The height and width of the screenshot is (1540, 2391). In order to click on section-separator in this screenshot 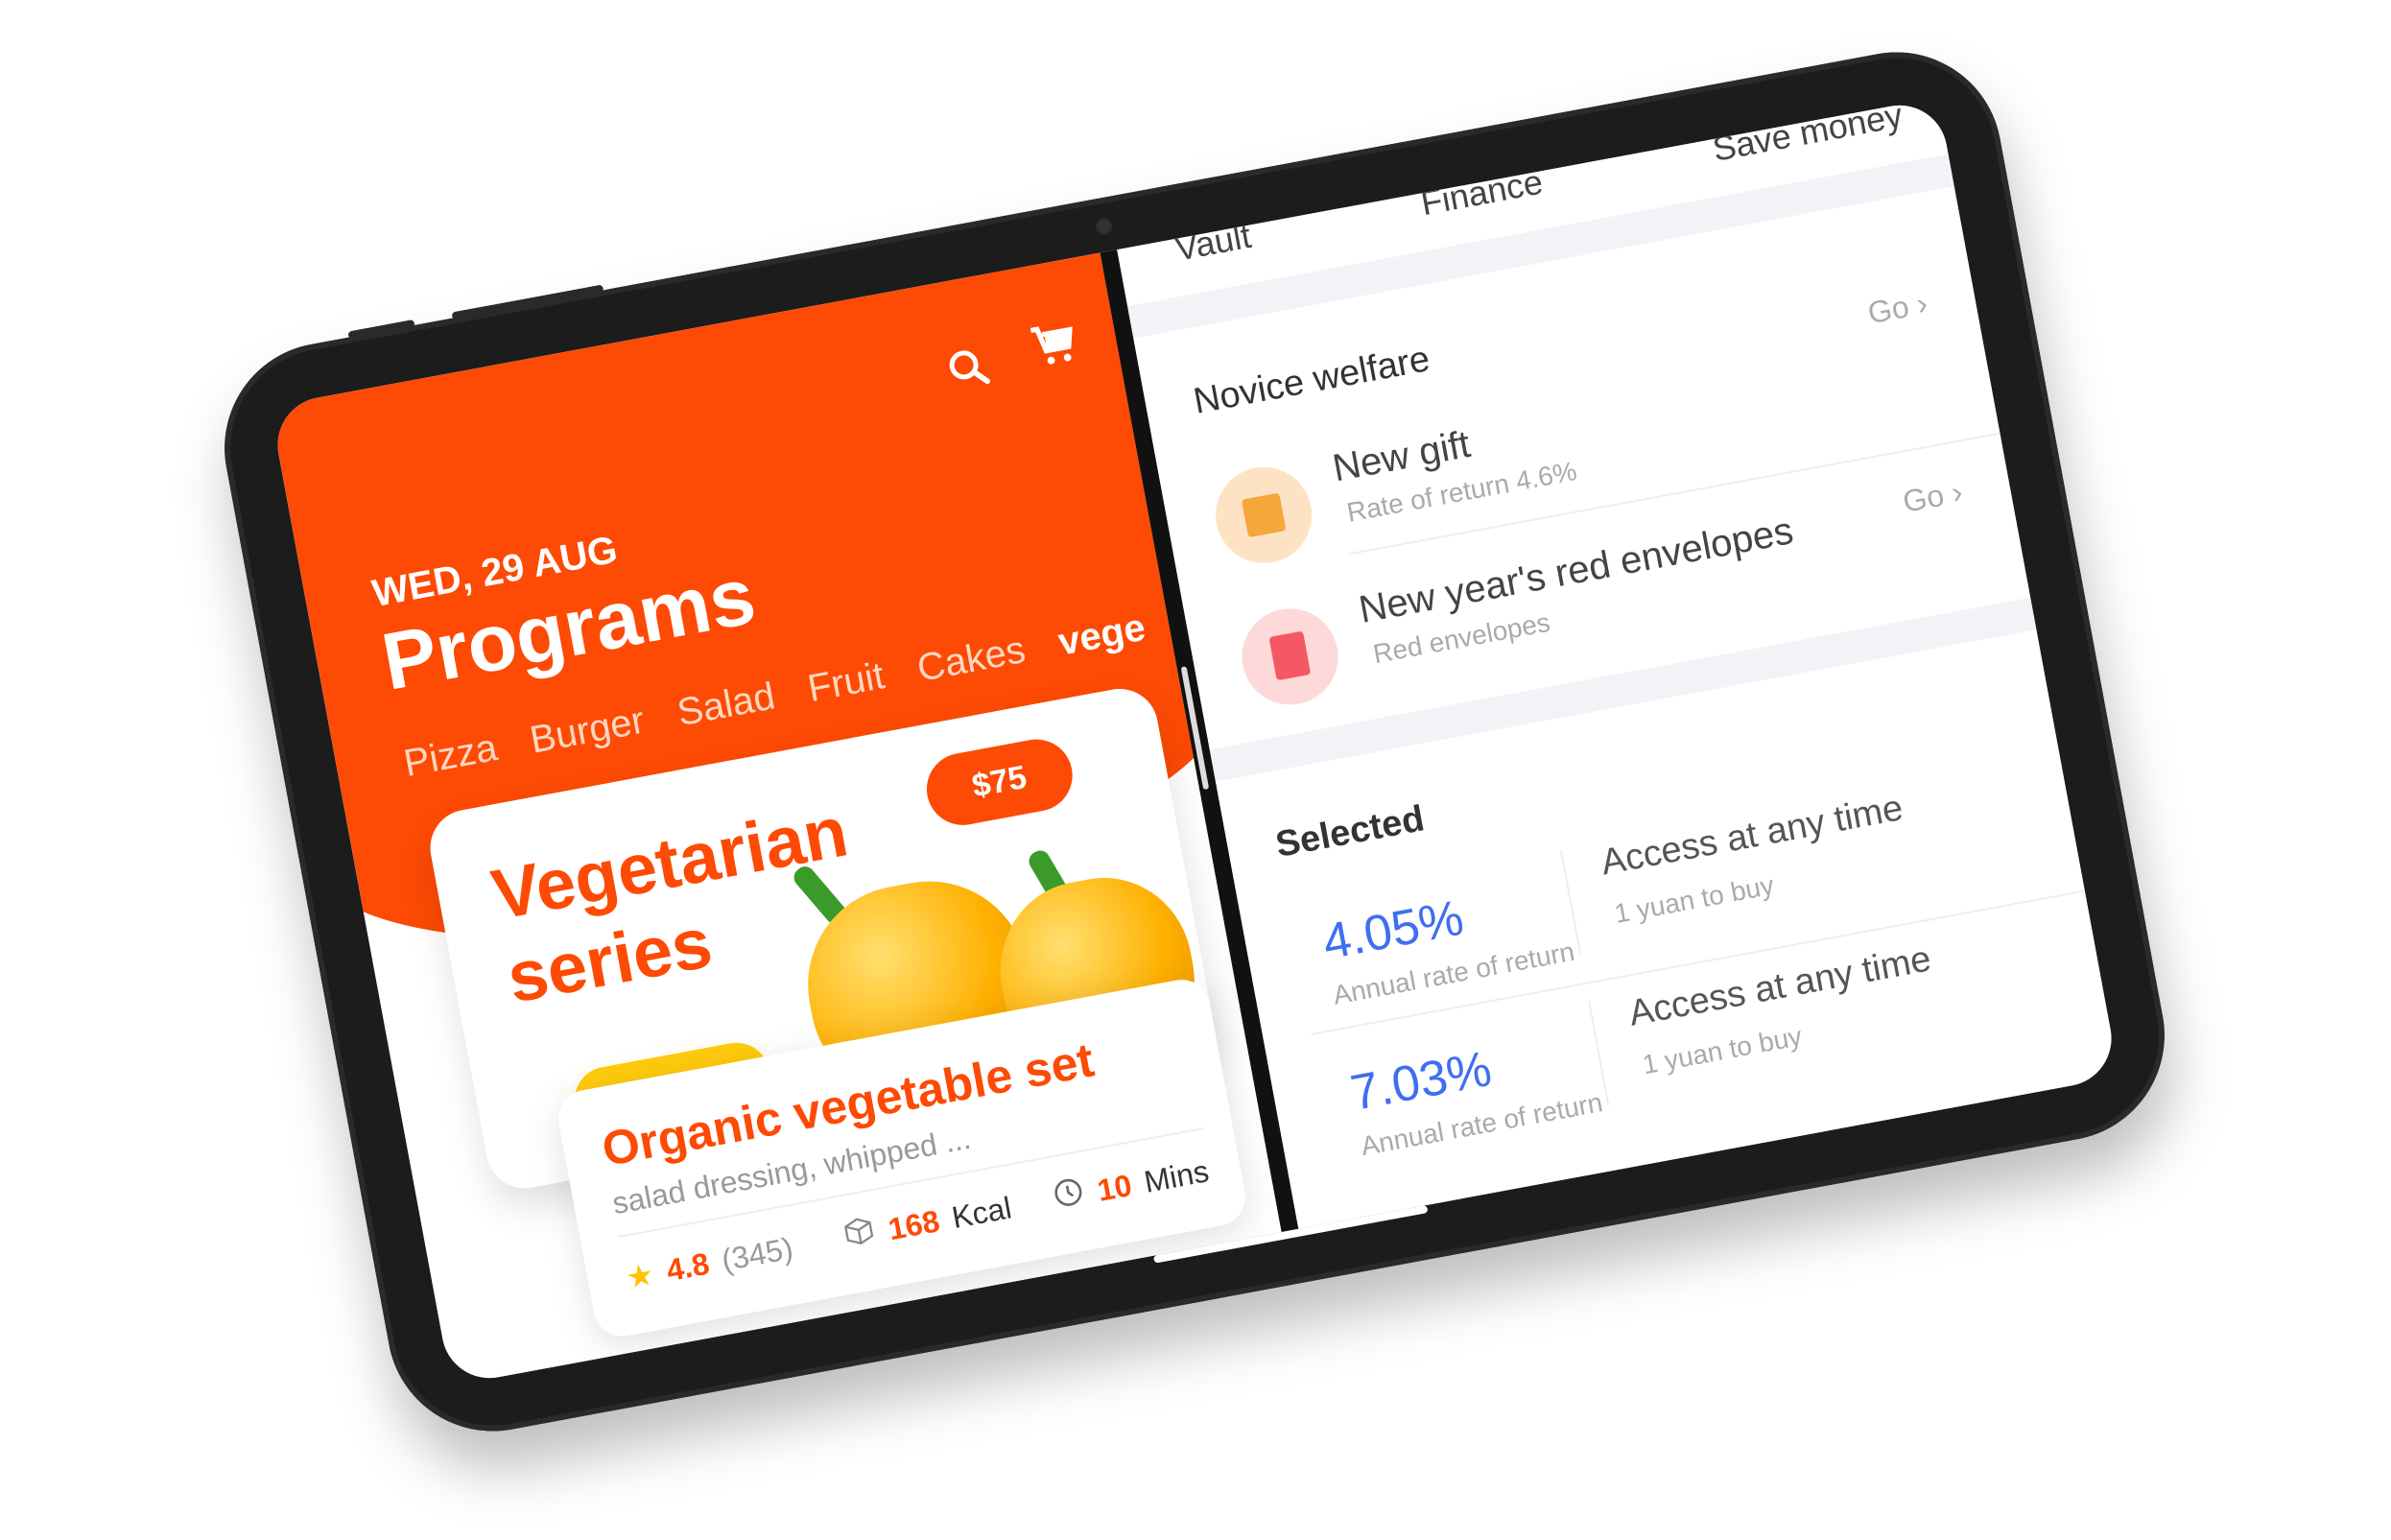, I will do `click(1623, 689)`.